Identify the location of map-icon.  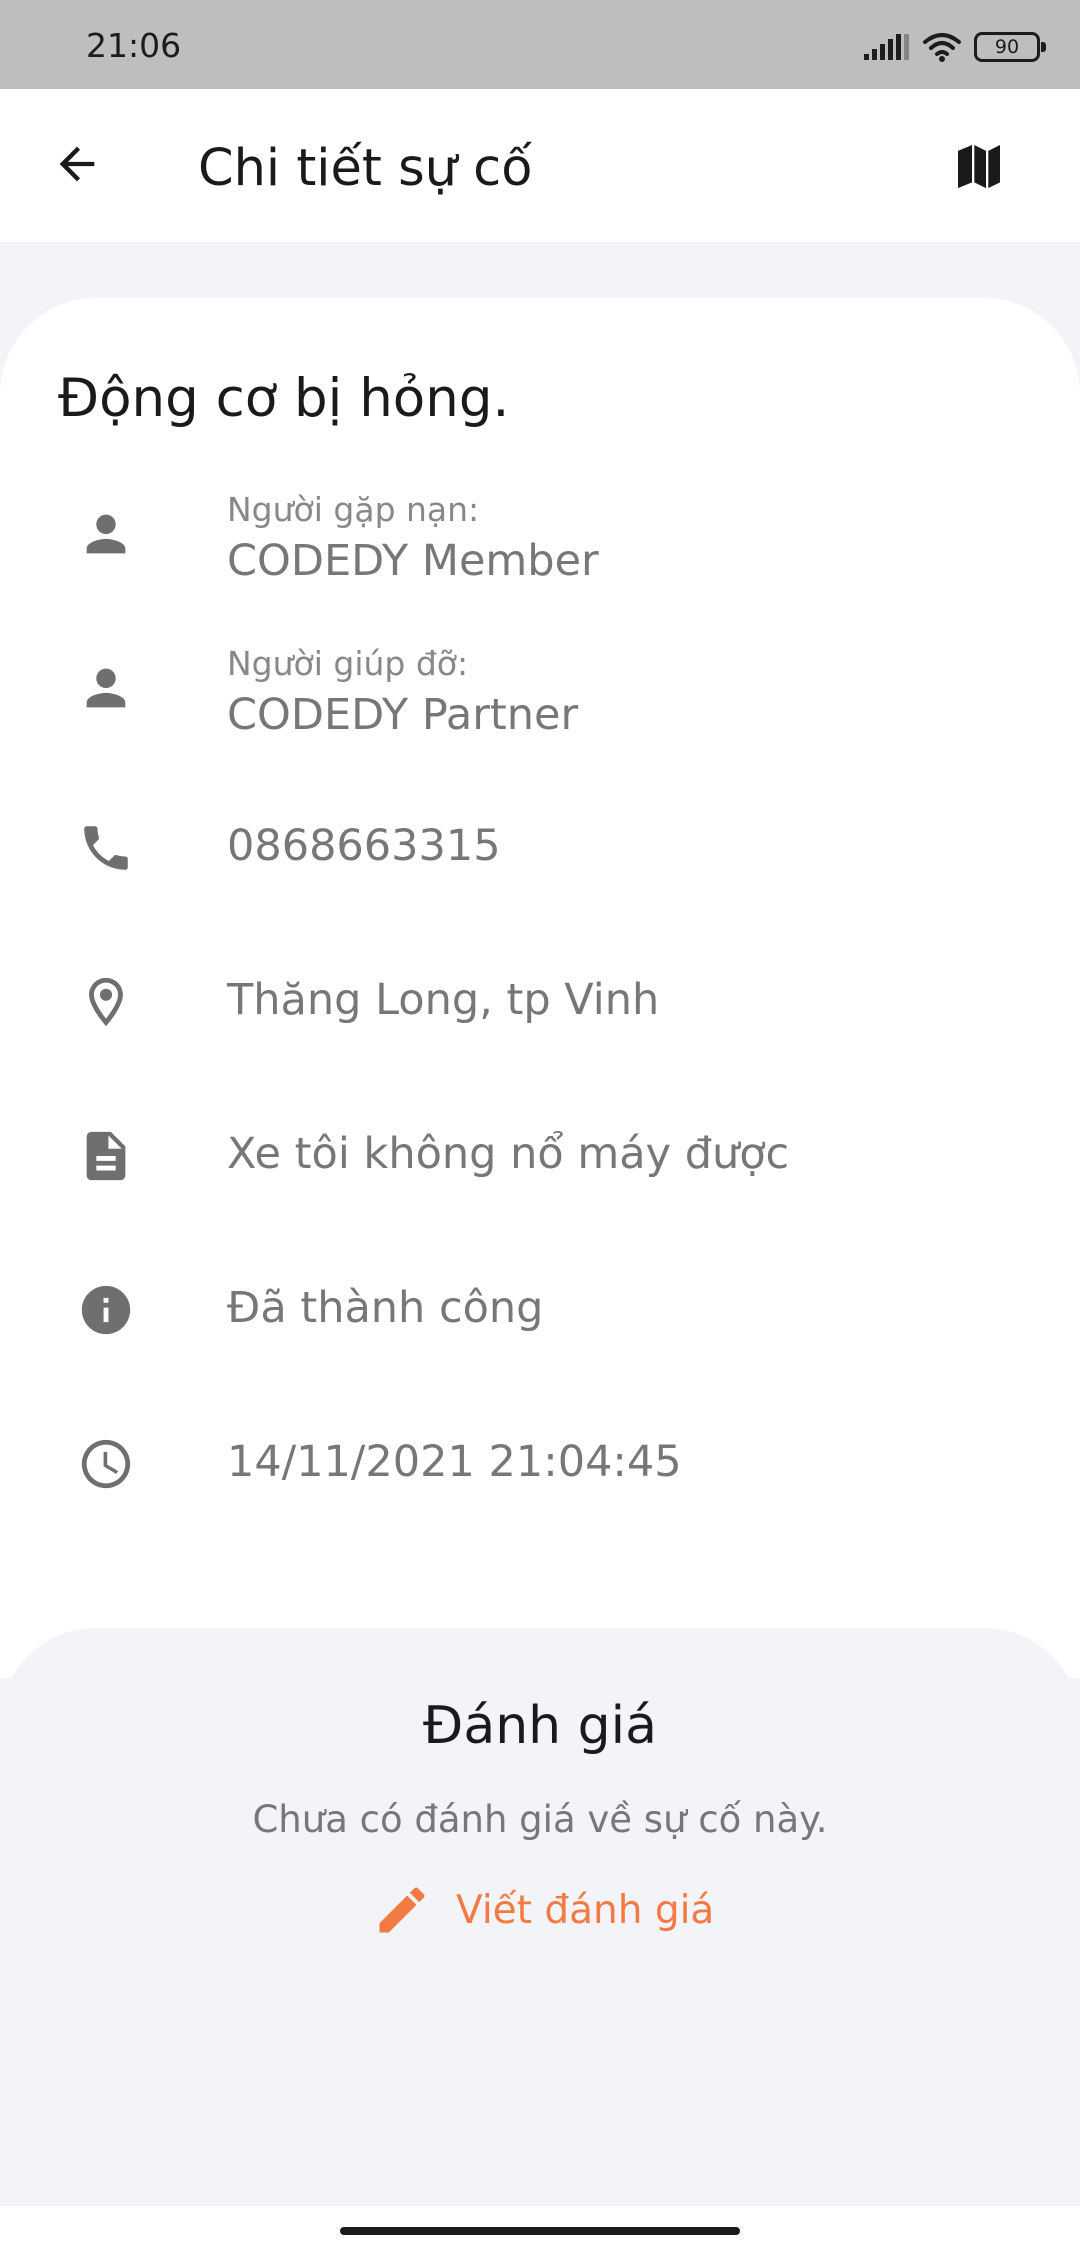
(979, 167).